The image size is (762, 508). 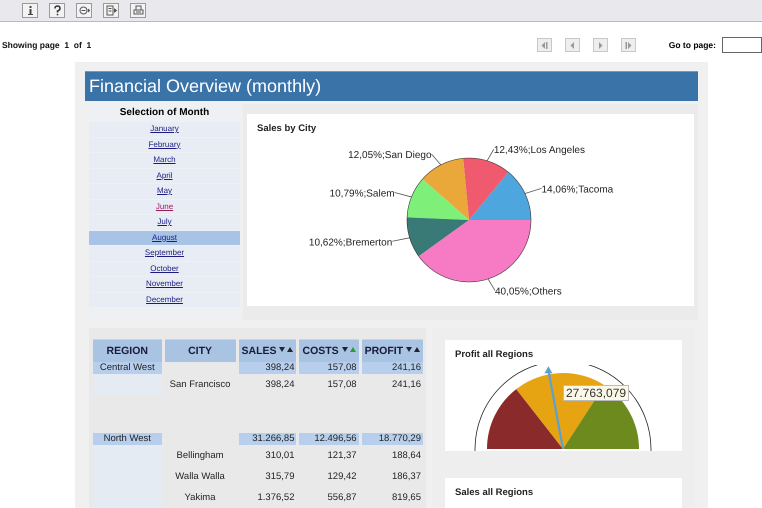 I want to click on number-cell: 121,37, so click(x=342, y=455).